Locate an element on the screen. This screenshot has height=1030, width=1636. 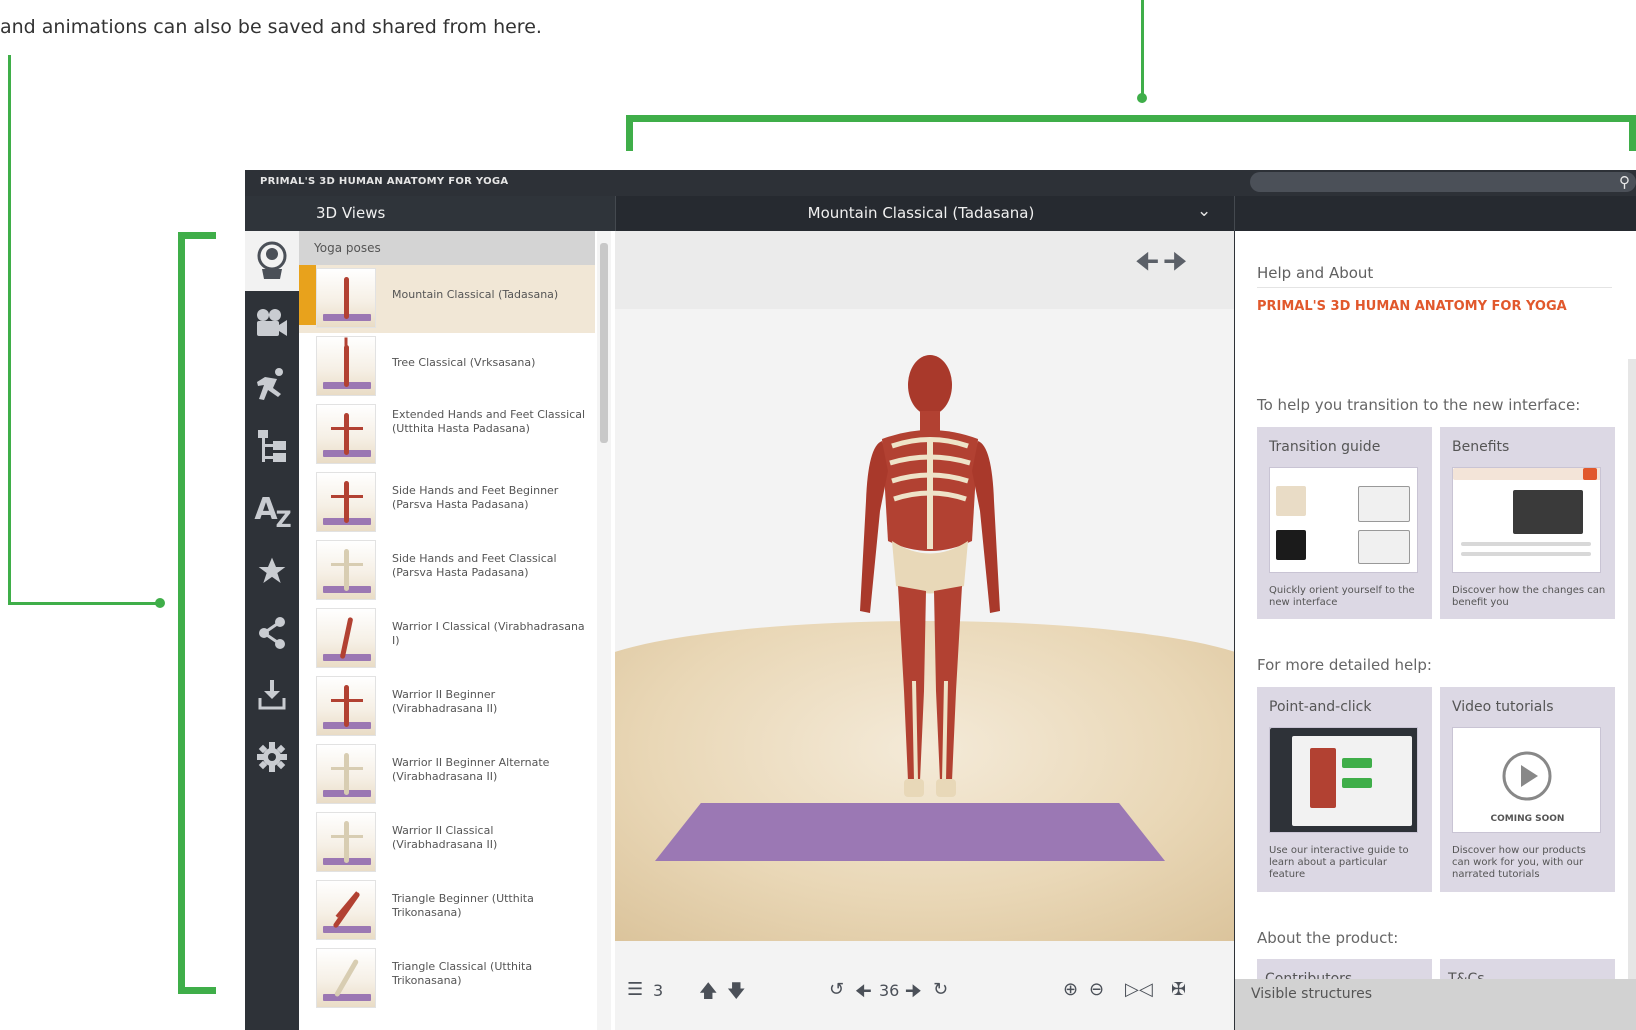
list-item-label: Mountain Classical (Tadasana) is located at coordinates (475, 294).